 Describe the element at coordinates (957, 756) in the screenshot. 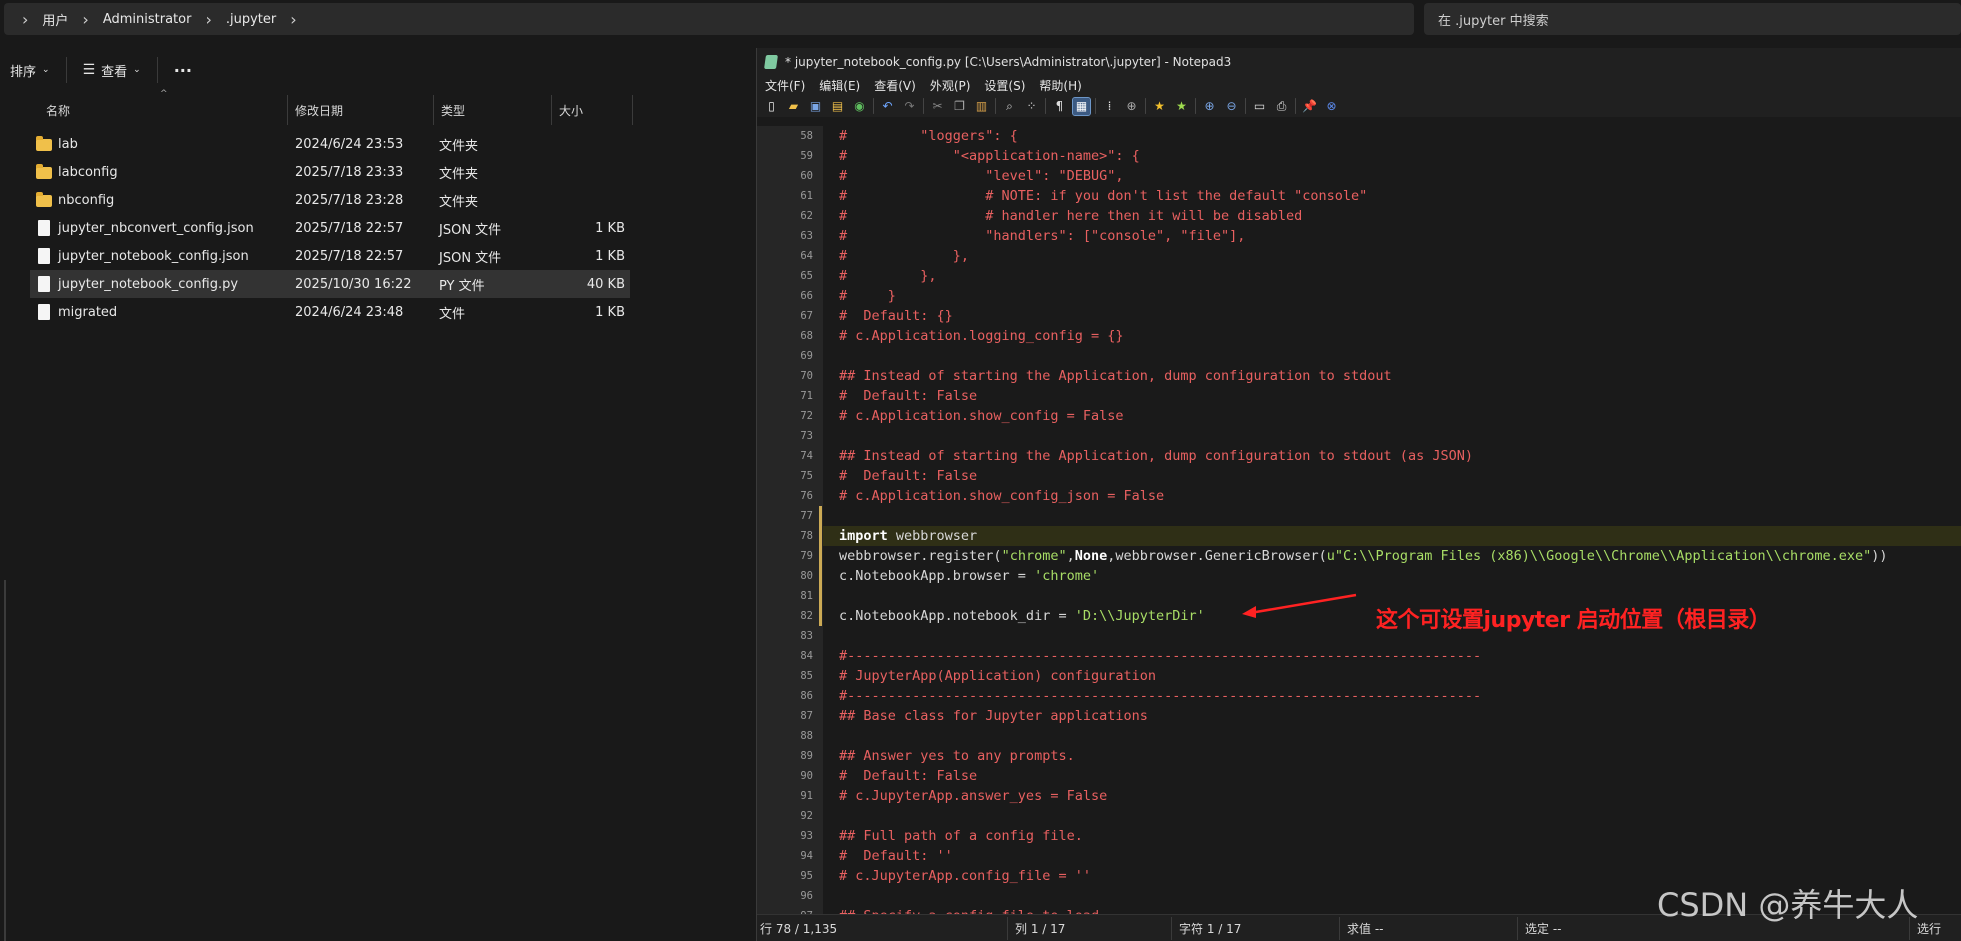

I see `code-line: ## Answer yes to any prompts.` at that location.